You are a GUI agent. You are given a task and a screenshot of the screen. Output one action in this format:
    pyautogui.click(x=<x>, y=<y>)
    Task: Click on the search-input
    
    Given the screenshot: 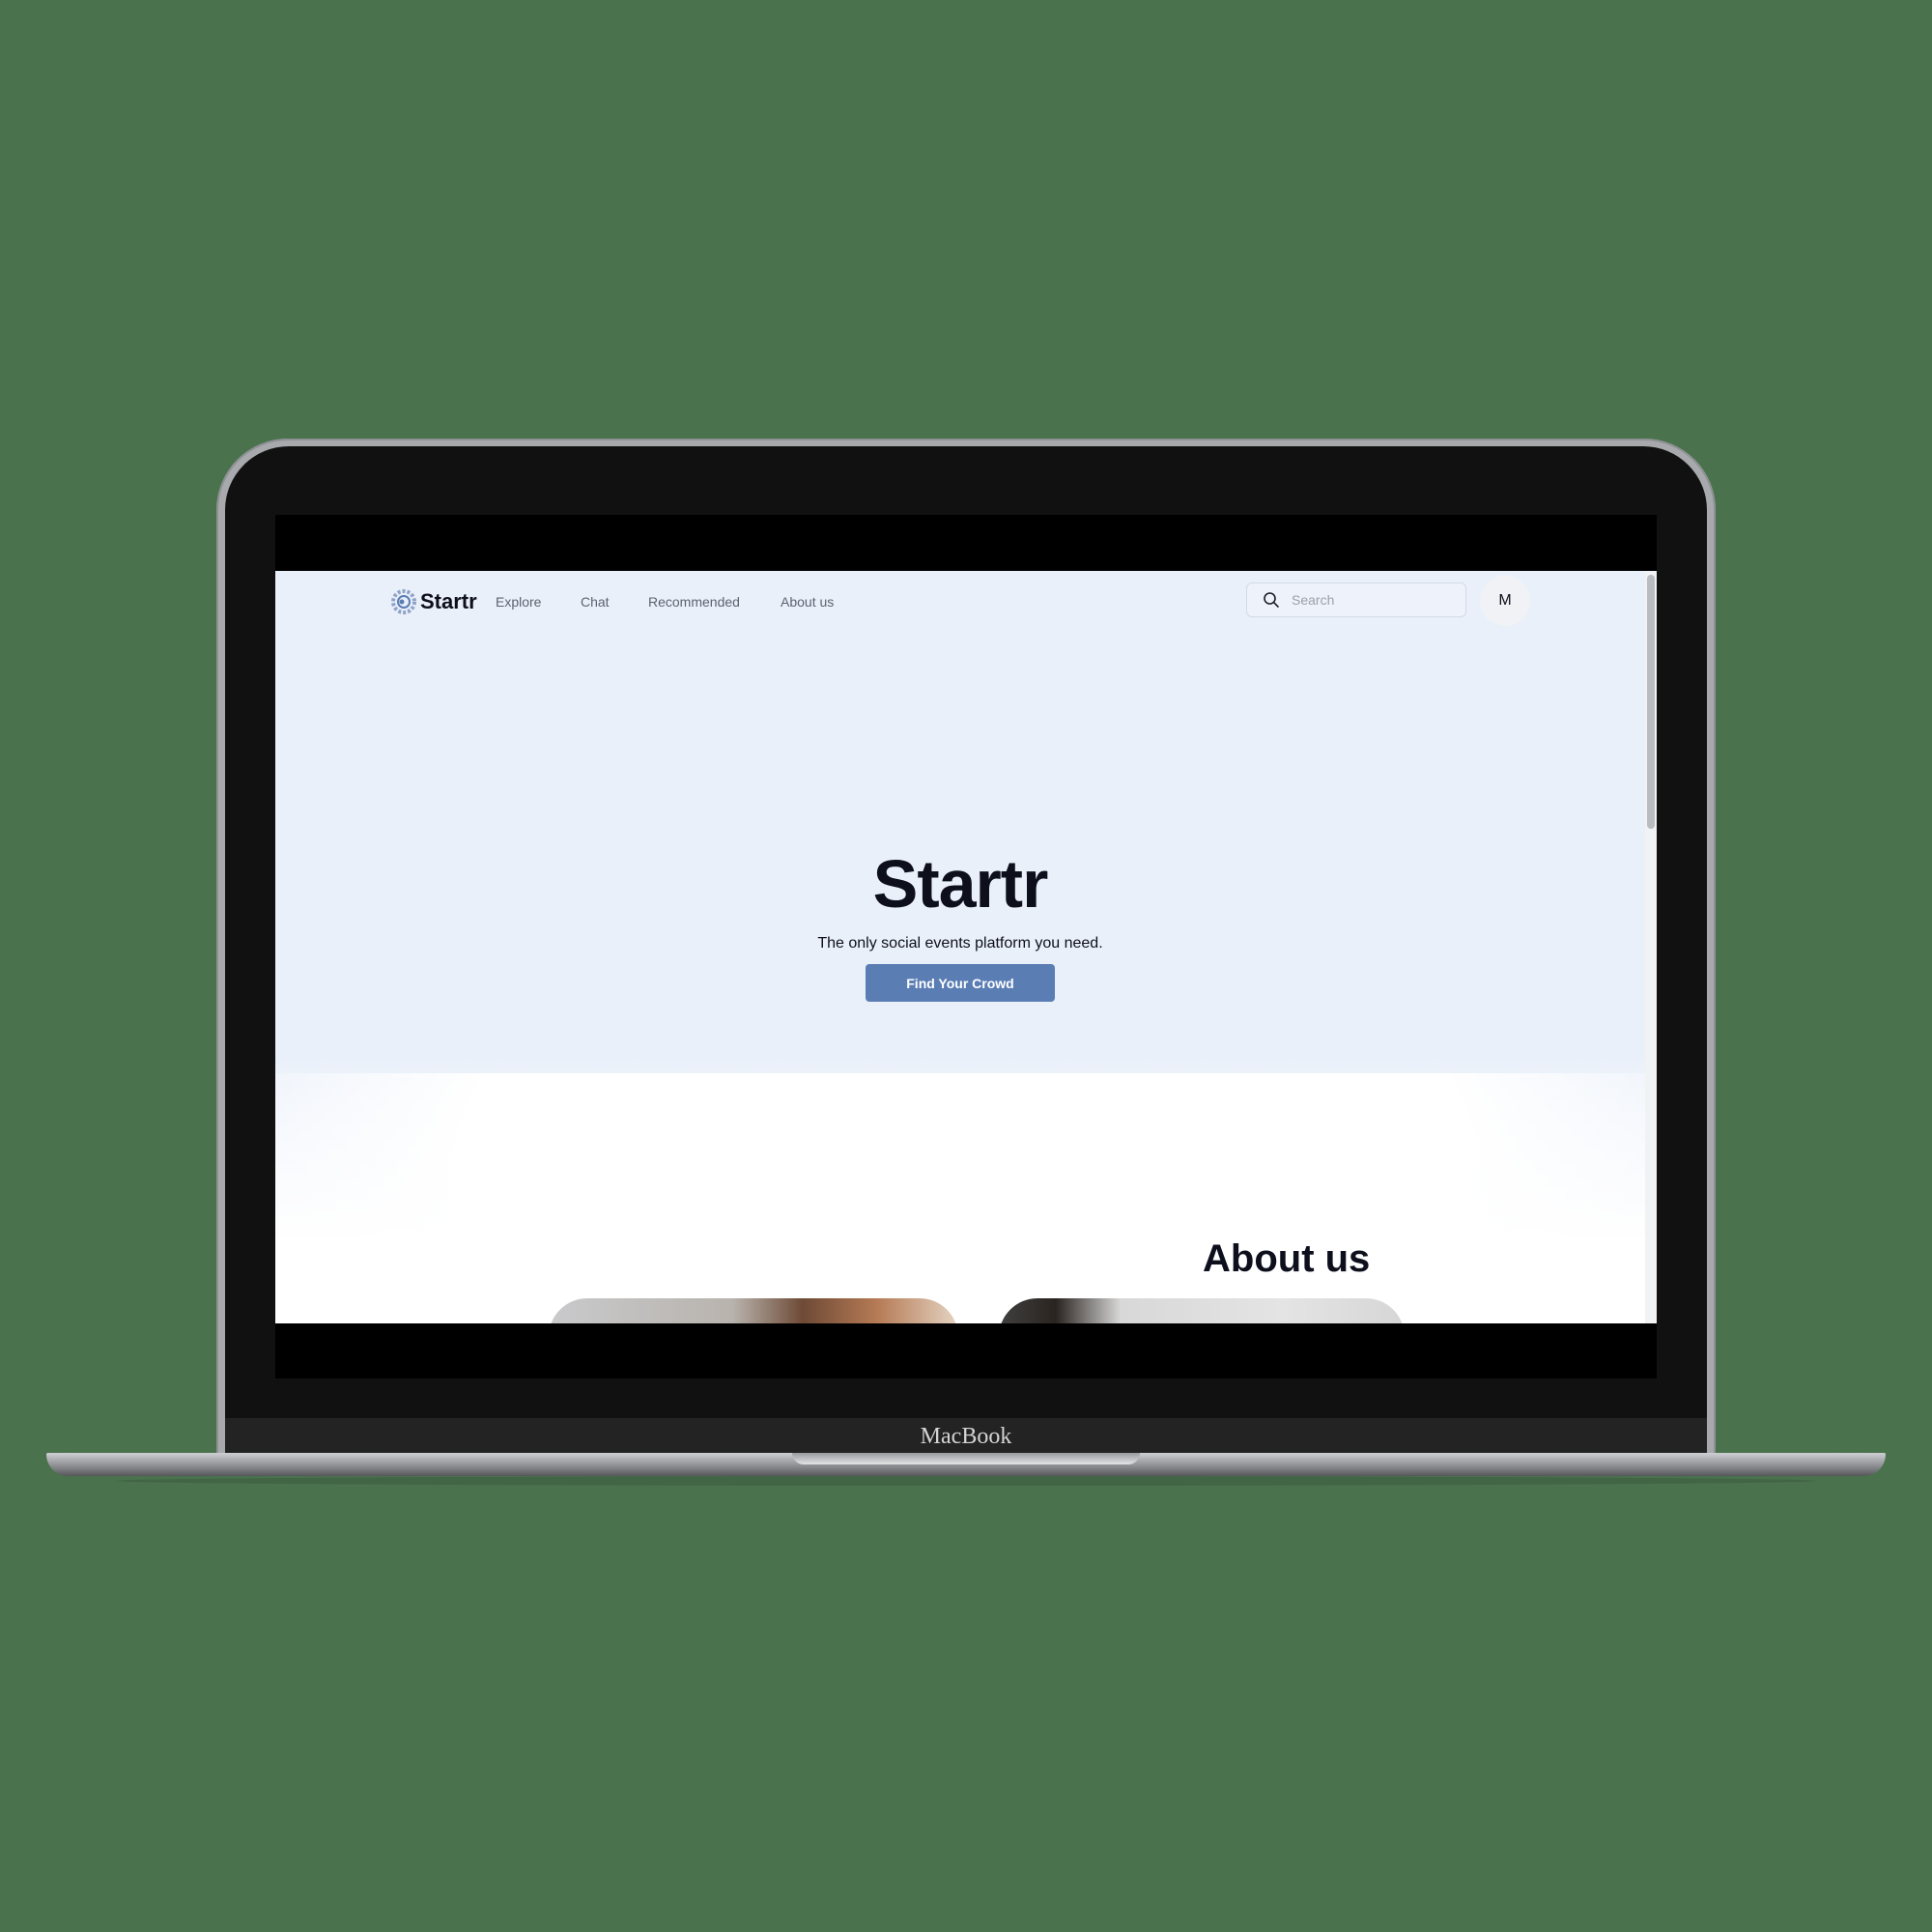 What is the action you would take?
    pyautogui.click(x=1374, y=600)
    